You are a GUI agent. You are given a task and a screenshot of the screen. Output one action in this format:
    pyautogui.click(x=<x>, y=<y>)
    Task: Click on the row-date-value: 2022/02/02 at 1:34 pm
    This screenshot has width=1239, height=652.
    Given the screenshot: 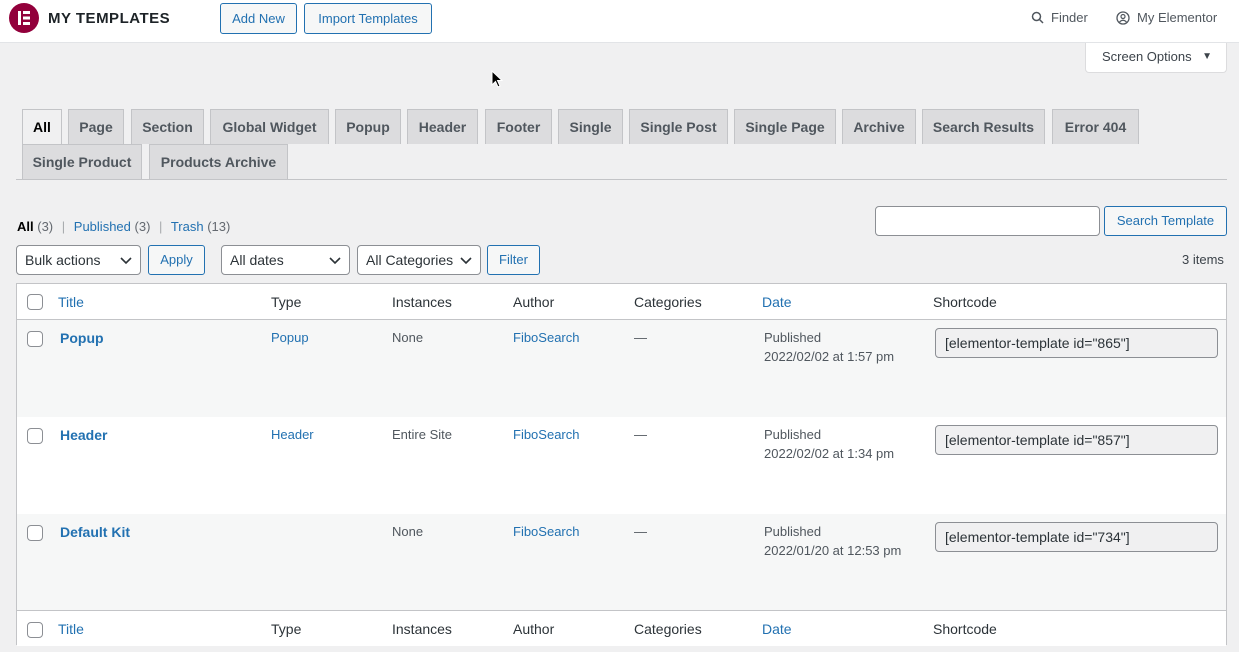 What is the action you would take?
    pyautogui.click(x=829, y=453)
    